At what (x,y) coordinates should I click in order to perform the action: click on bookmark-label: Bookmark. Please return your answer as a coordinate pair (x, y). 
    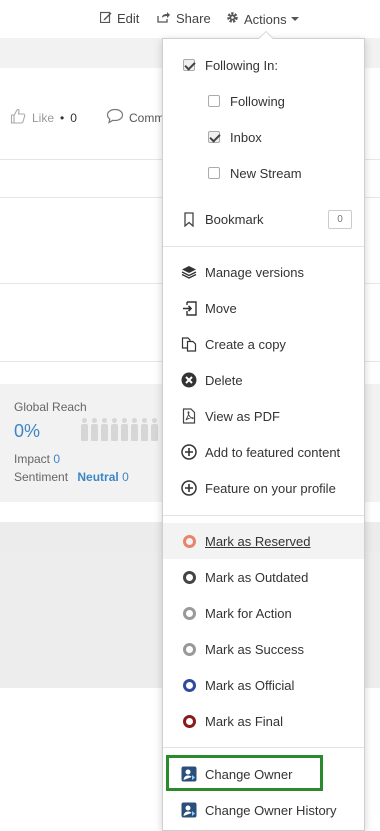
    Looking at the image, I should click on (234, 219).